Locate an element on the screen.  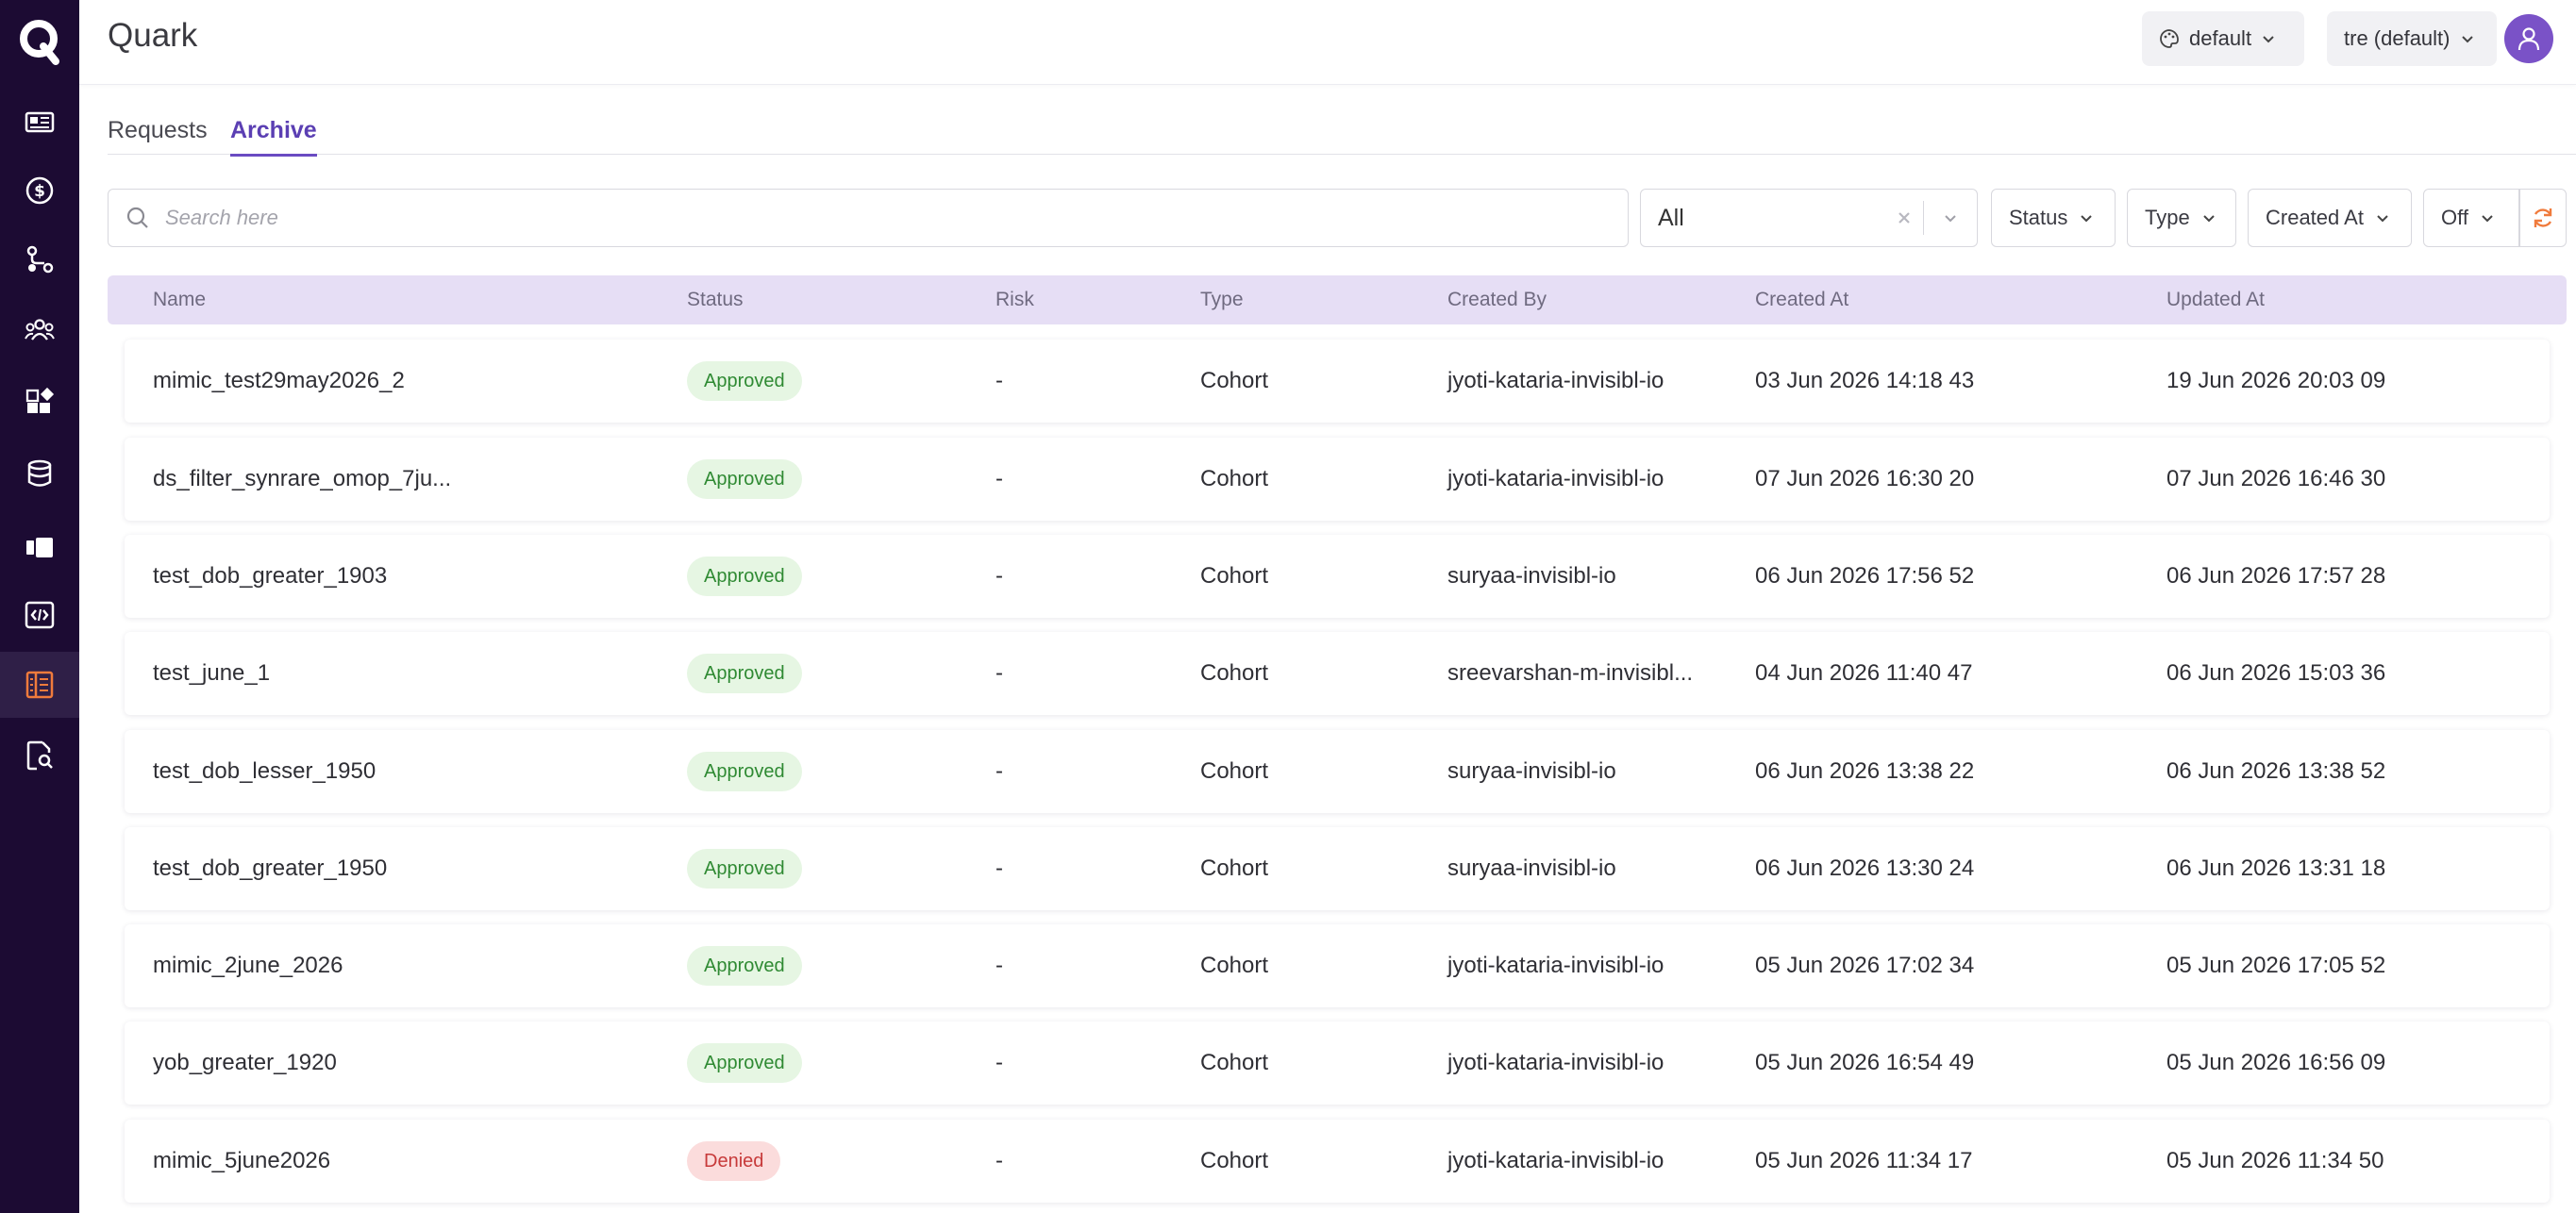
tab-archive: Archive is located at coordinates (273, 137).